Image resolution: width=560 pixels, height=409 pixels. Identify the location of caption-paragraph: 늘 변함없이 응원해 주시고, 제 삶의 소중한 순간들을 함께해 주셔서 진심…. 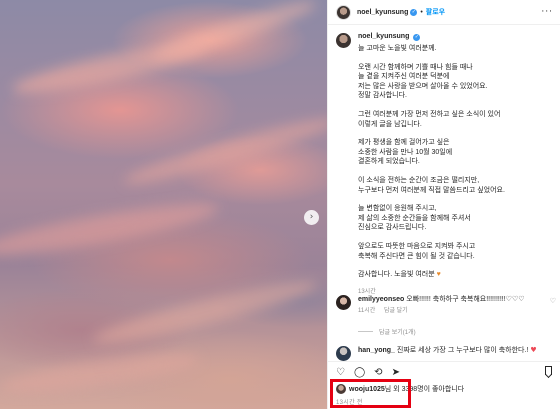
(414, 218).